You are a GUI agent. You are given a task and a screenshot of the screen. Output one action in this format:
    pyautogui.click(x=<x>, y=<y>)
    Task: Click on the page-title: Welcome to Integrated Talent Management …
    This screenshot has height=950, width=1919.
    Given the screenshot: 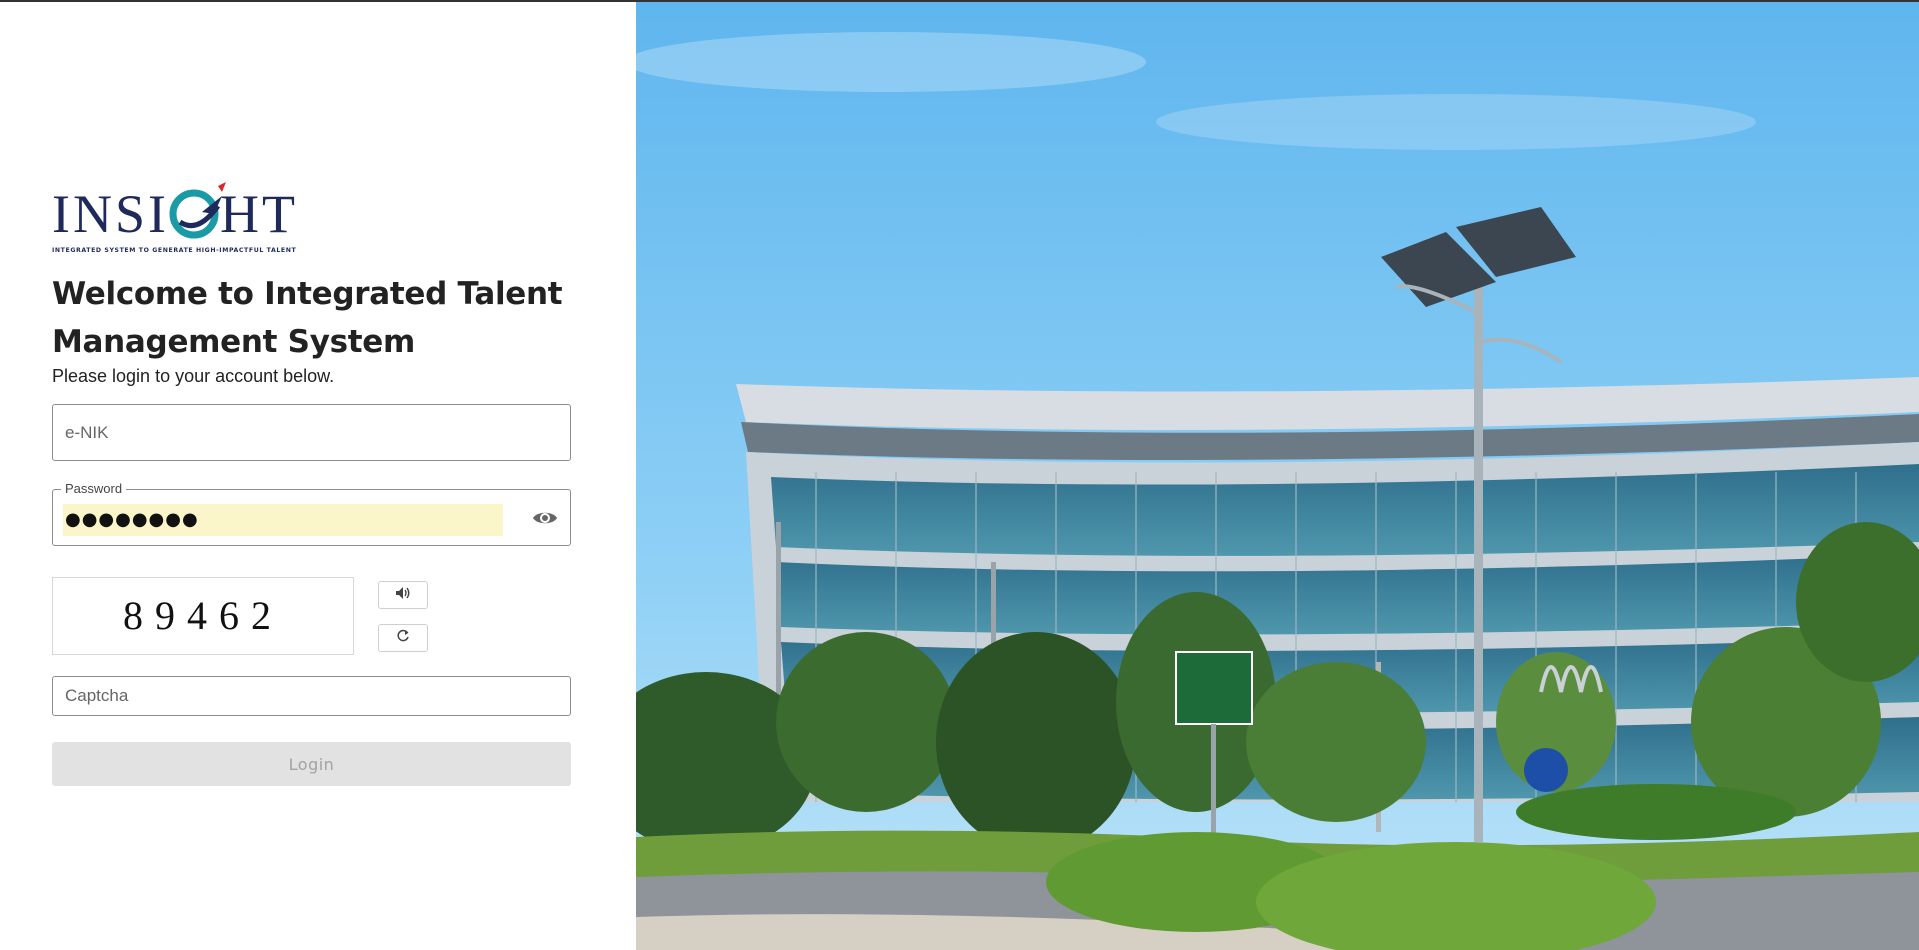 What is the action you would take?
    pyautogui.click(x=307, y=318)
    